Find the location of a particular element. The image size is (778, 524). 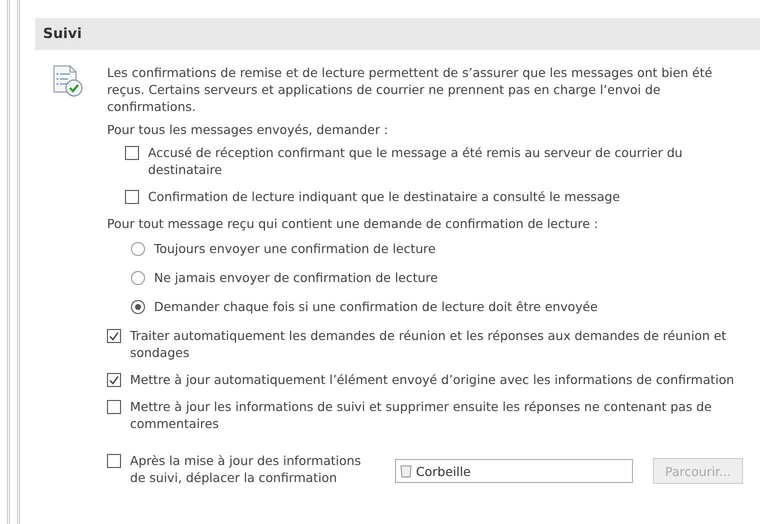

checkbox-label: Après la mise à jour des informations de suivi, déplacer la confirmation is located at coordinates (252, 469).